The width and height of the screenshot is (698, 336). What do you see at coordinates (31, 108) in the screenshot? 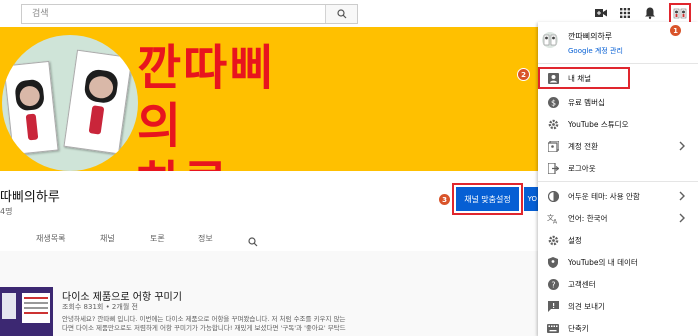
I see `photo-card-left` at bounding box center [31, 108].